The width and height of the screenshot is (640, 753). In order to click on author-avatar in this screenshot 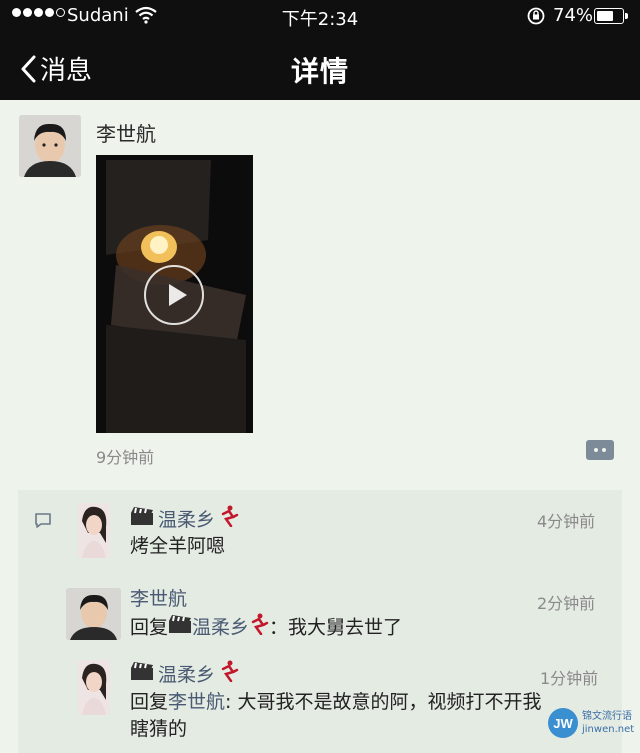, I will do `click(50, 146)`.